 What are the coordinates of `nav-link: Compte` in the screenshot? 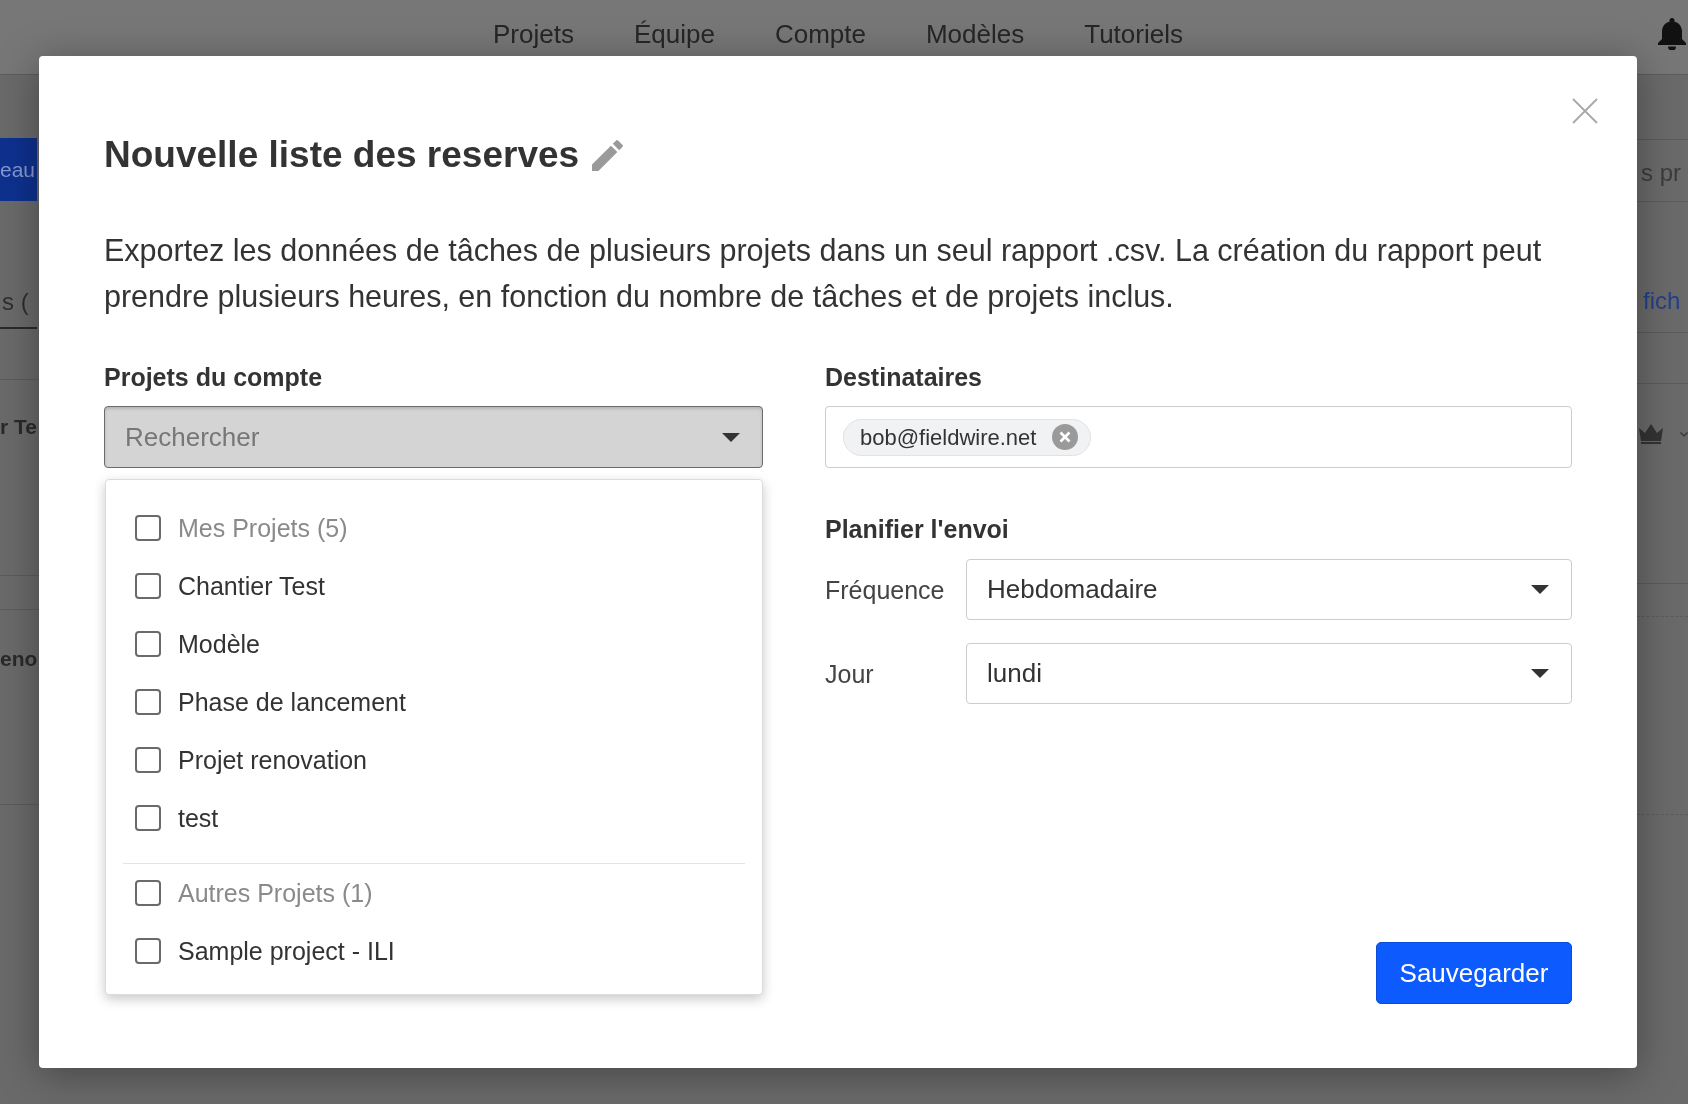 It's located at (820, 34).